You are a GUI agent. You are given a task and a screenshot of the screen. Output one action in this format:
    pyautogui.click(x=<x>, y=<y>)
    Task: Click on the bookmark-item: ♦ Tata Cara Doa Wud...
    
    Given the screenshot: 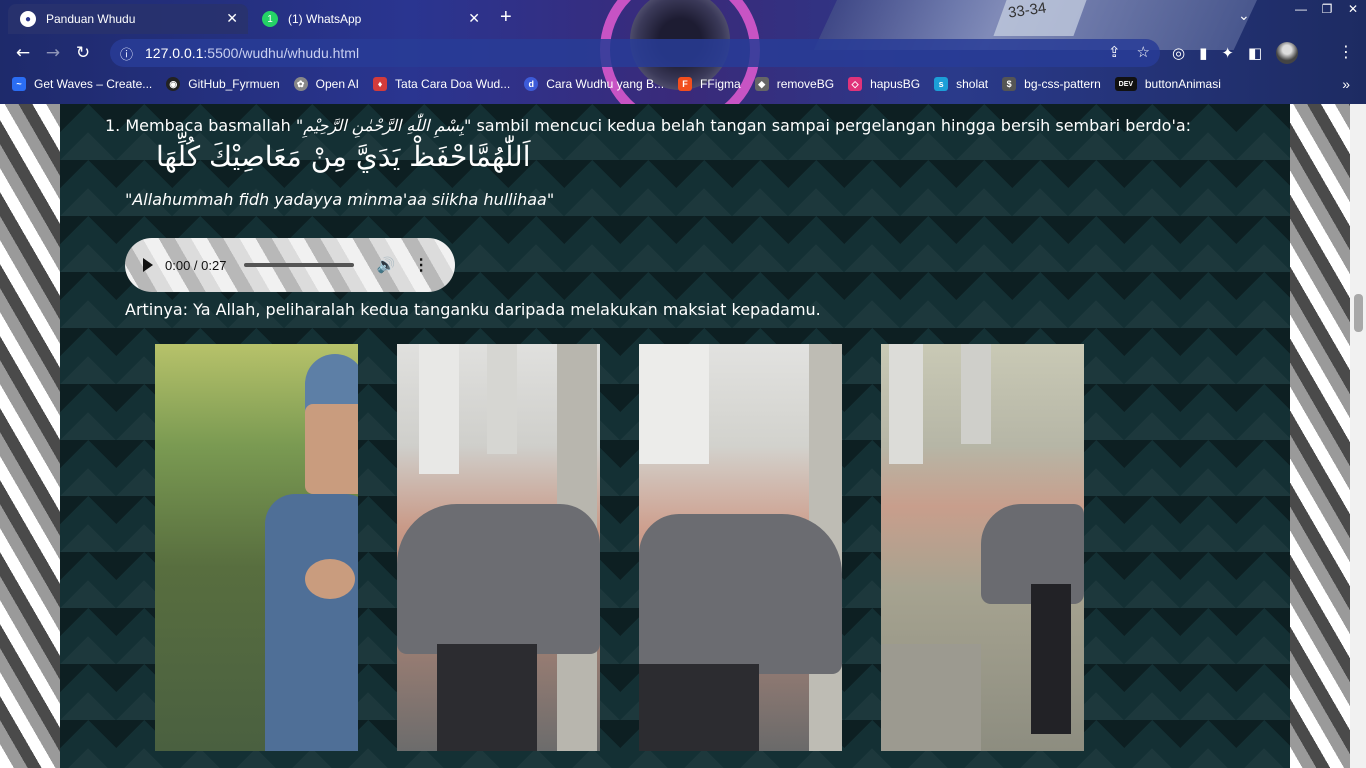 What is the action you would take?
    pyautogui.click(x=441, y=84)
    